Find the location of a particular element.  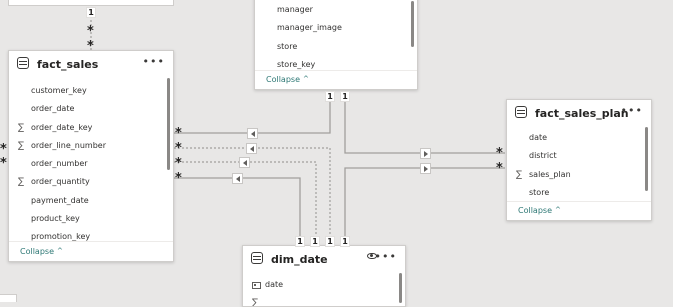

table-title: fact_sales_plan is located at coordinates (582, 113).